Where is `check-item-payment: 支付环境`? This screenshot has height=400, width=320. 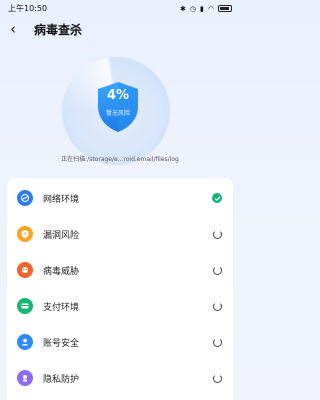
check-item-payment: 支付环境 is located at coordinates (120, 306).